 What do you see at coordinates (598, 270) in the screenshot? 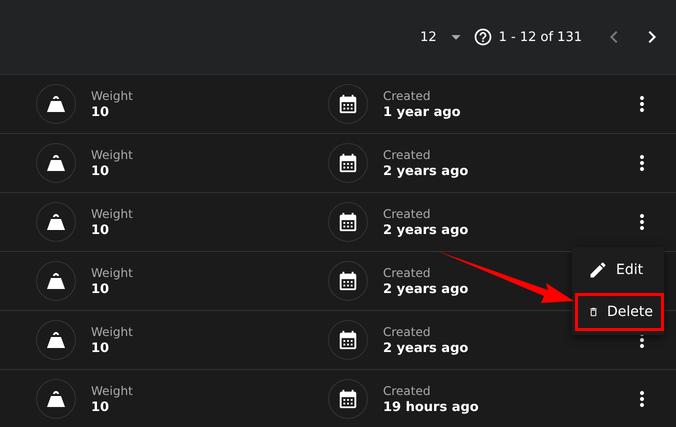
I see `pencil-icon` at bounding box center [598, 270].